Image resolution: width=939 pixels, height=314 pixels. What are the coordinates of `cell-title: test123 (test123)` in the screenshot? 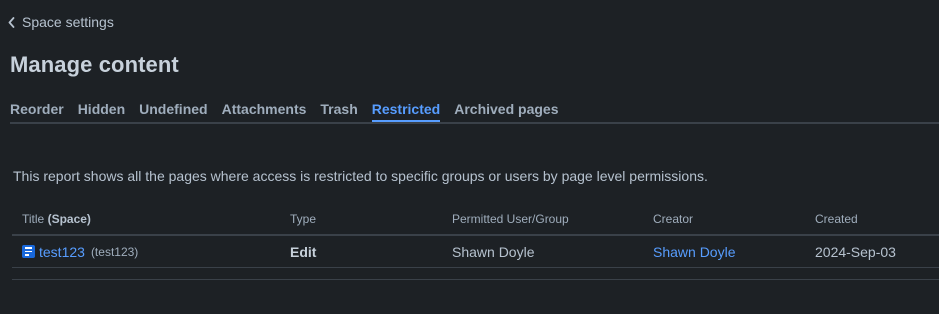 It's located at (151, 252).